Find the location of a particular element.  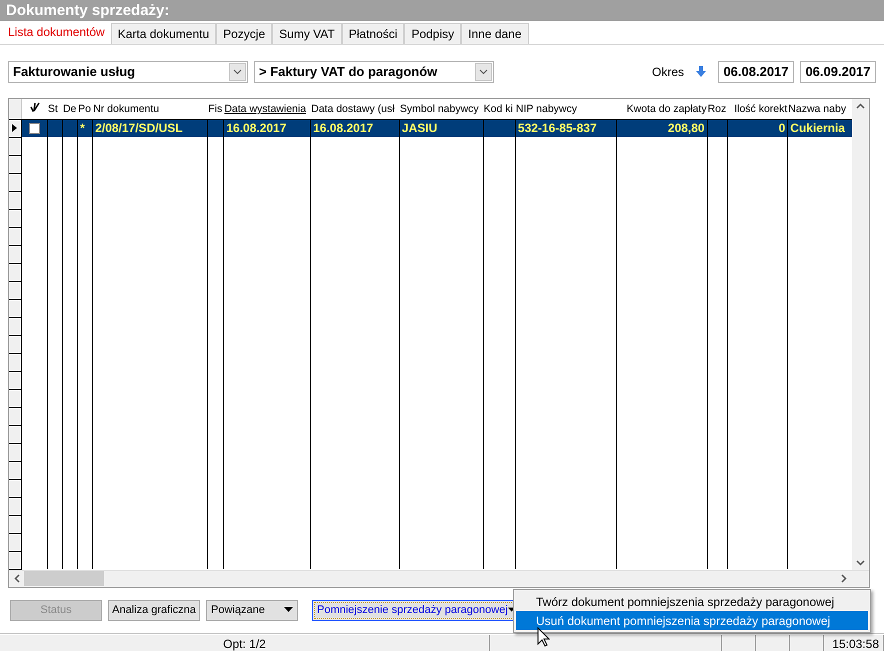

scrollbar-thumb is located at coordinates (64, 578).